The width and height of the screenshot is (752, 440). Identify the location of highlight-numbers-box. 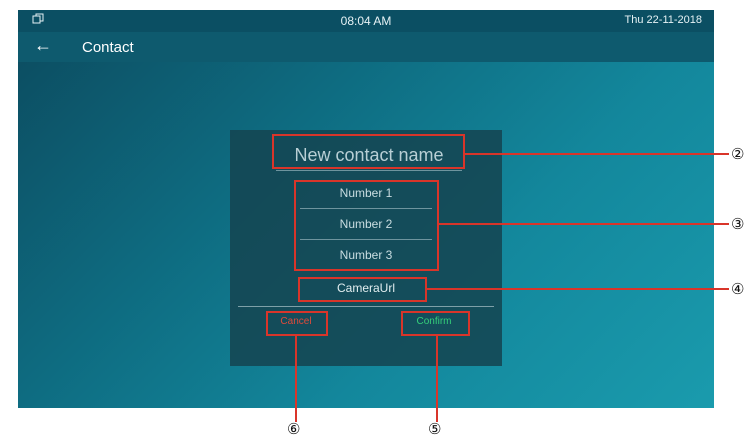
(366, 225).